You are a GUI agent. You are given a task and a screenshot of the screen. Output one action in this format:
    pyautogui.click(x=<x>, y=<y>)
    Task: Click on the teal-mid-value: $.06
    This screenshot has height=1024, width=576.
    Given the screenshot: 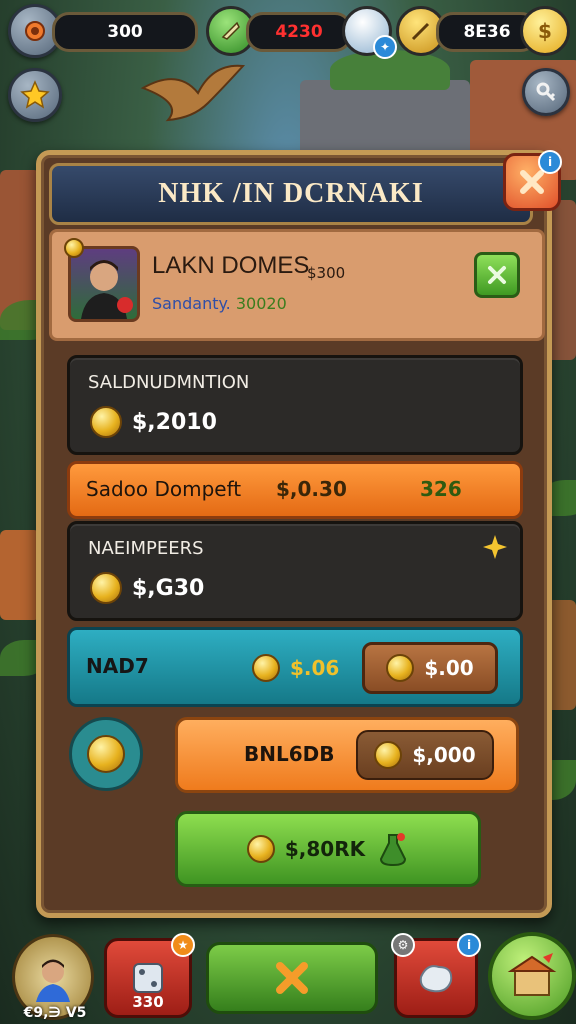 What is the action you would take?
    pyautogui.click(x=315, y=668)
    